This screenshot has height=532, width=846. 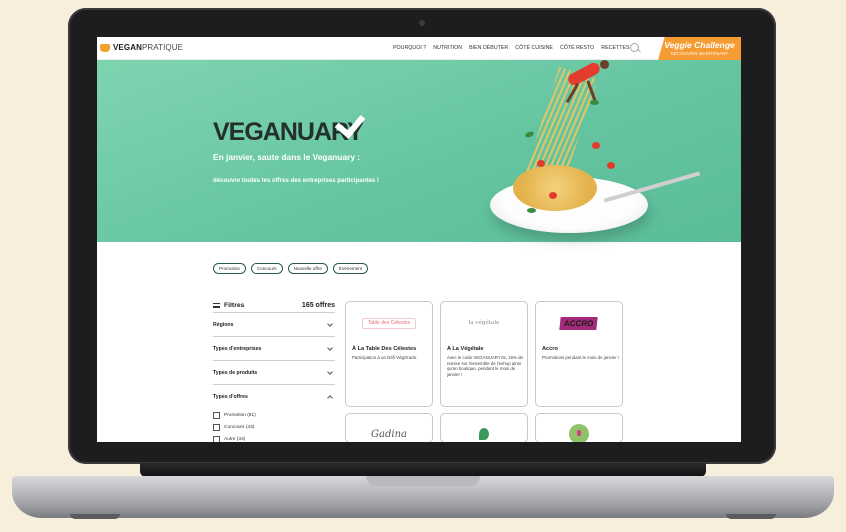 I want to click on card-logo: la végétale, so click(x=484, y=323).